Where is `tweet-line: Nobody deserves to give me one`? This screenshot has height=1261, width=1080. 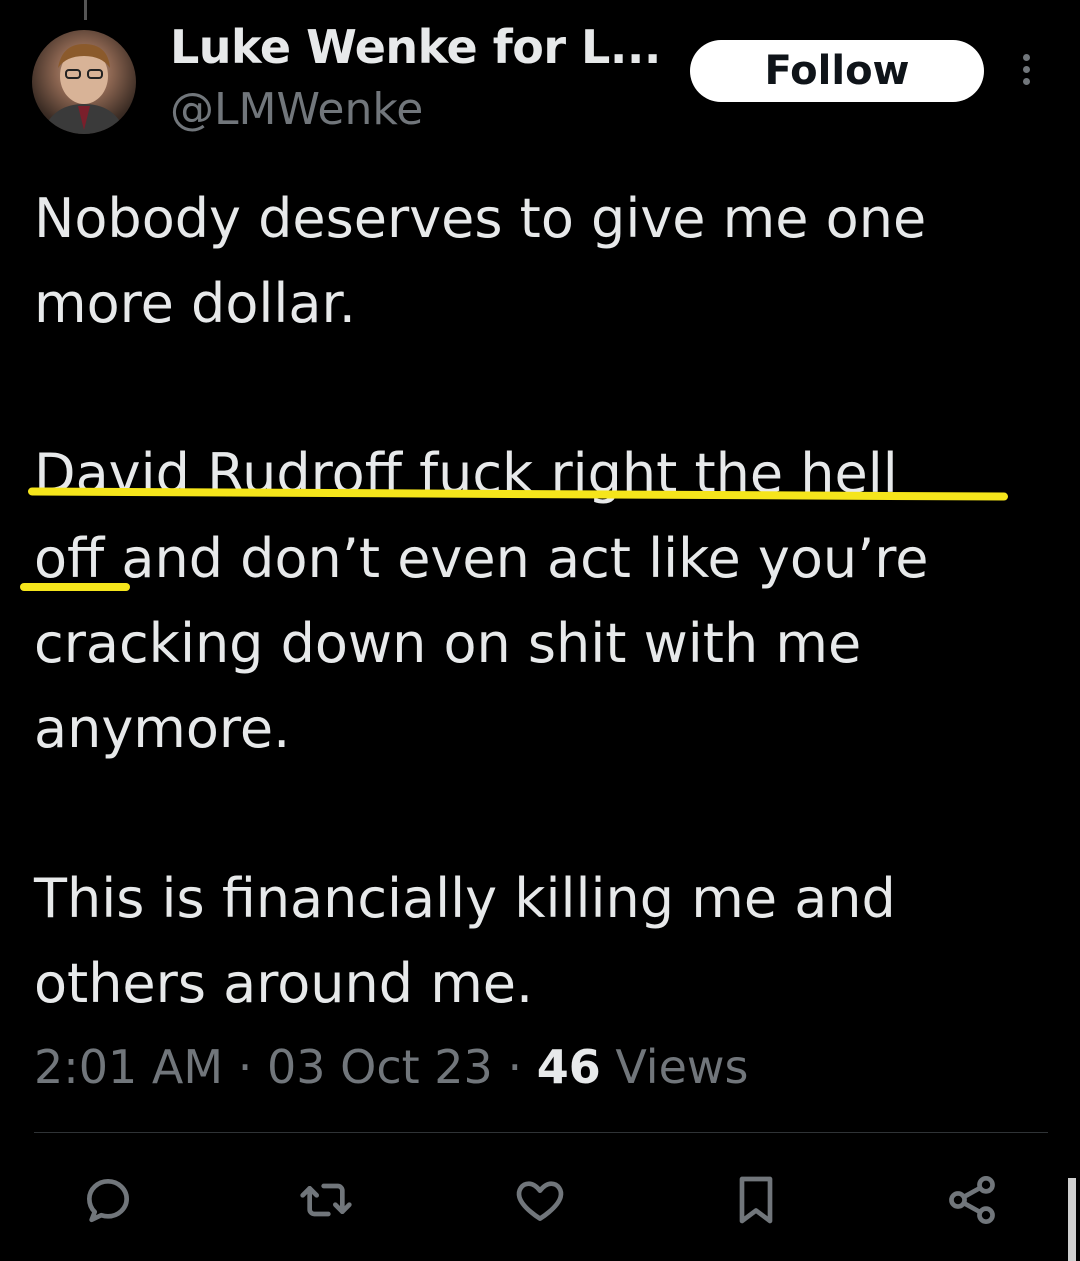
tweet-line: Nobody deserves to give me one is located at coordinates (480, 218).